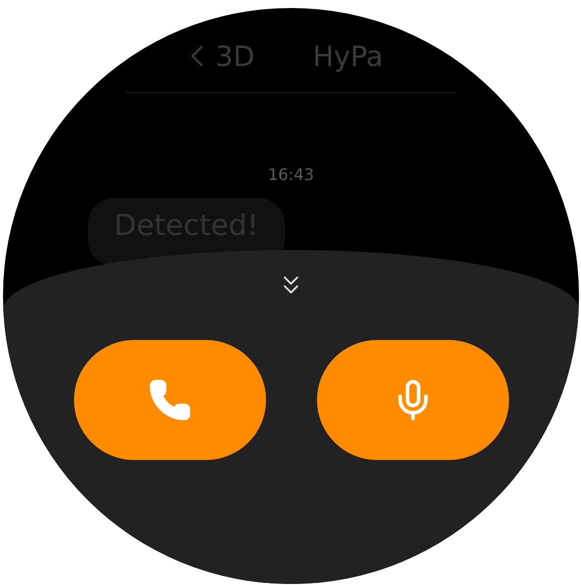 The width and height of the screenshot is (581, 585). What do you see at coordinates (170, 400) in the screenshot?
I see `phone-icon` at bounding box center [170, 400].